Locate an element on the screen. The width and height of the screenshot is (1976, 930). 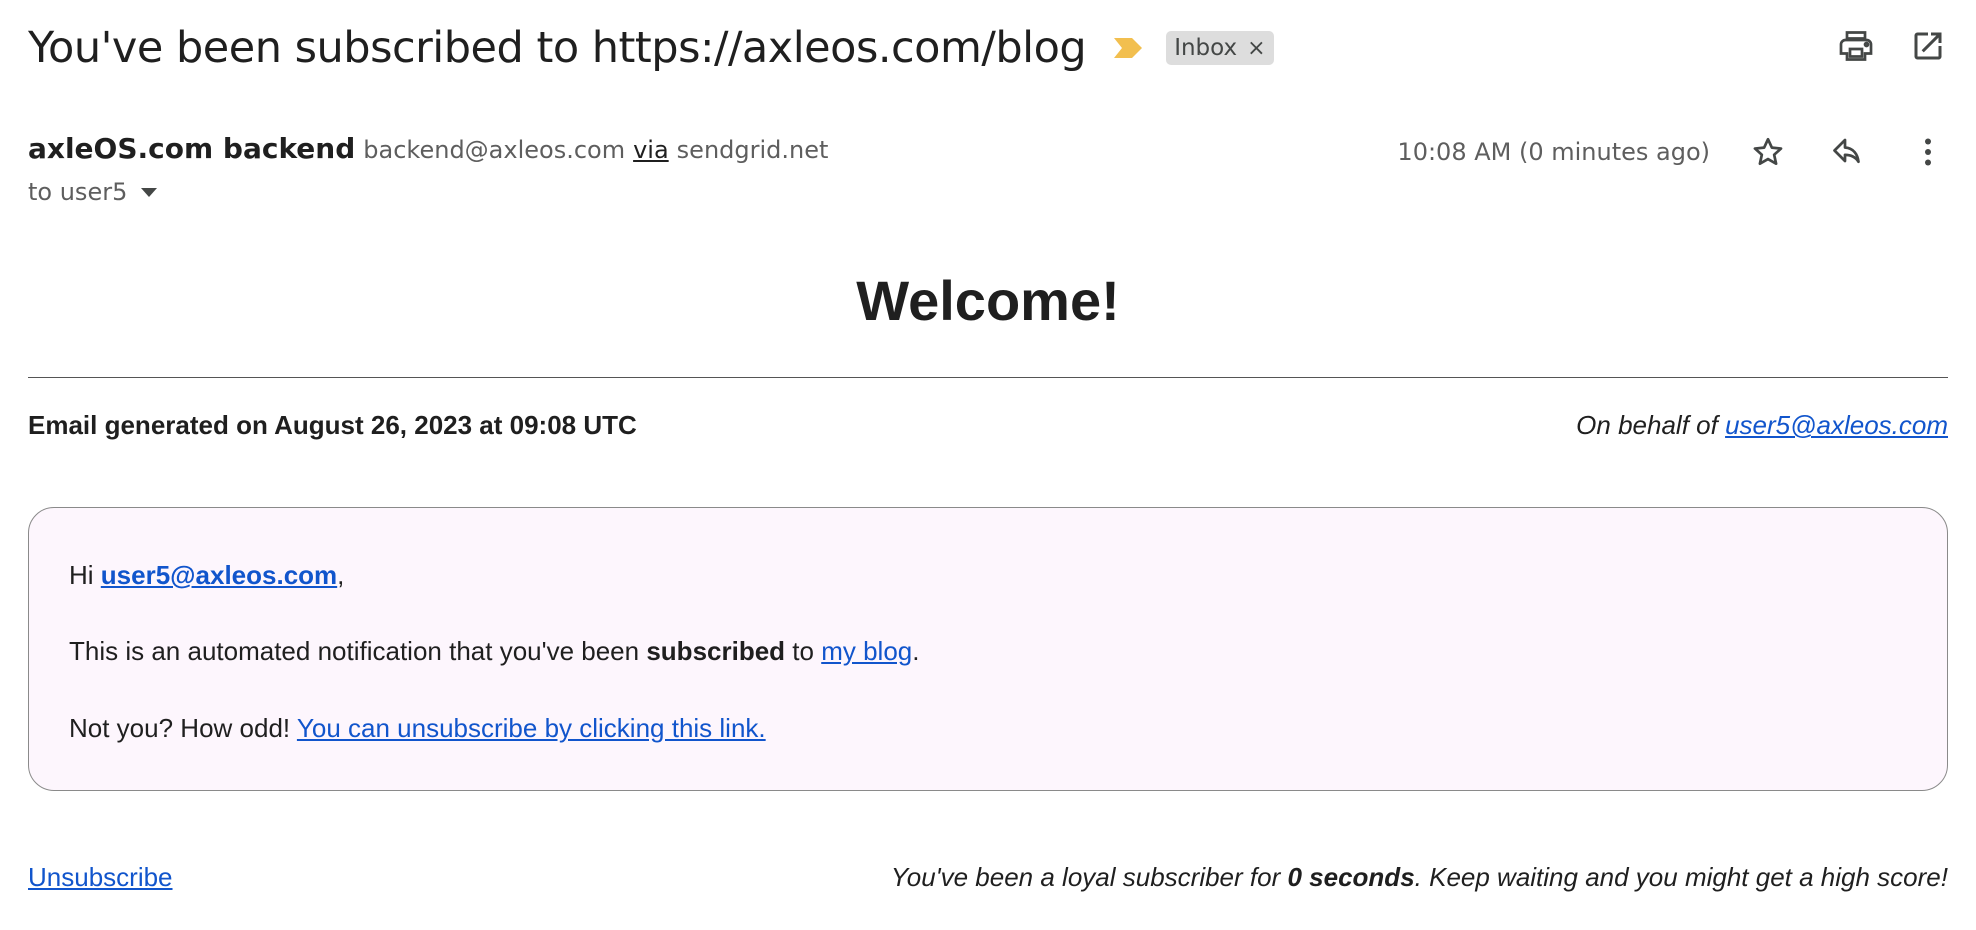
unsubscribe-prefix: Not you? How odd! is located at coordinates (180, 728).